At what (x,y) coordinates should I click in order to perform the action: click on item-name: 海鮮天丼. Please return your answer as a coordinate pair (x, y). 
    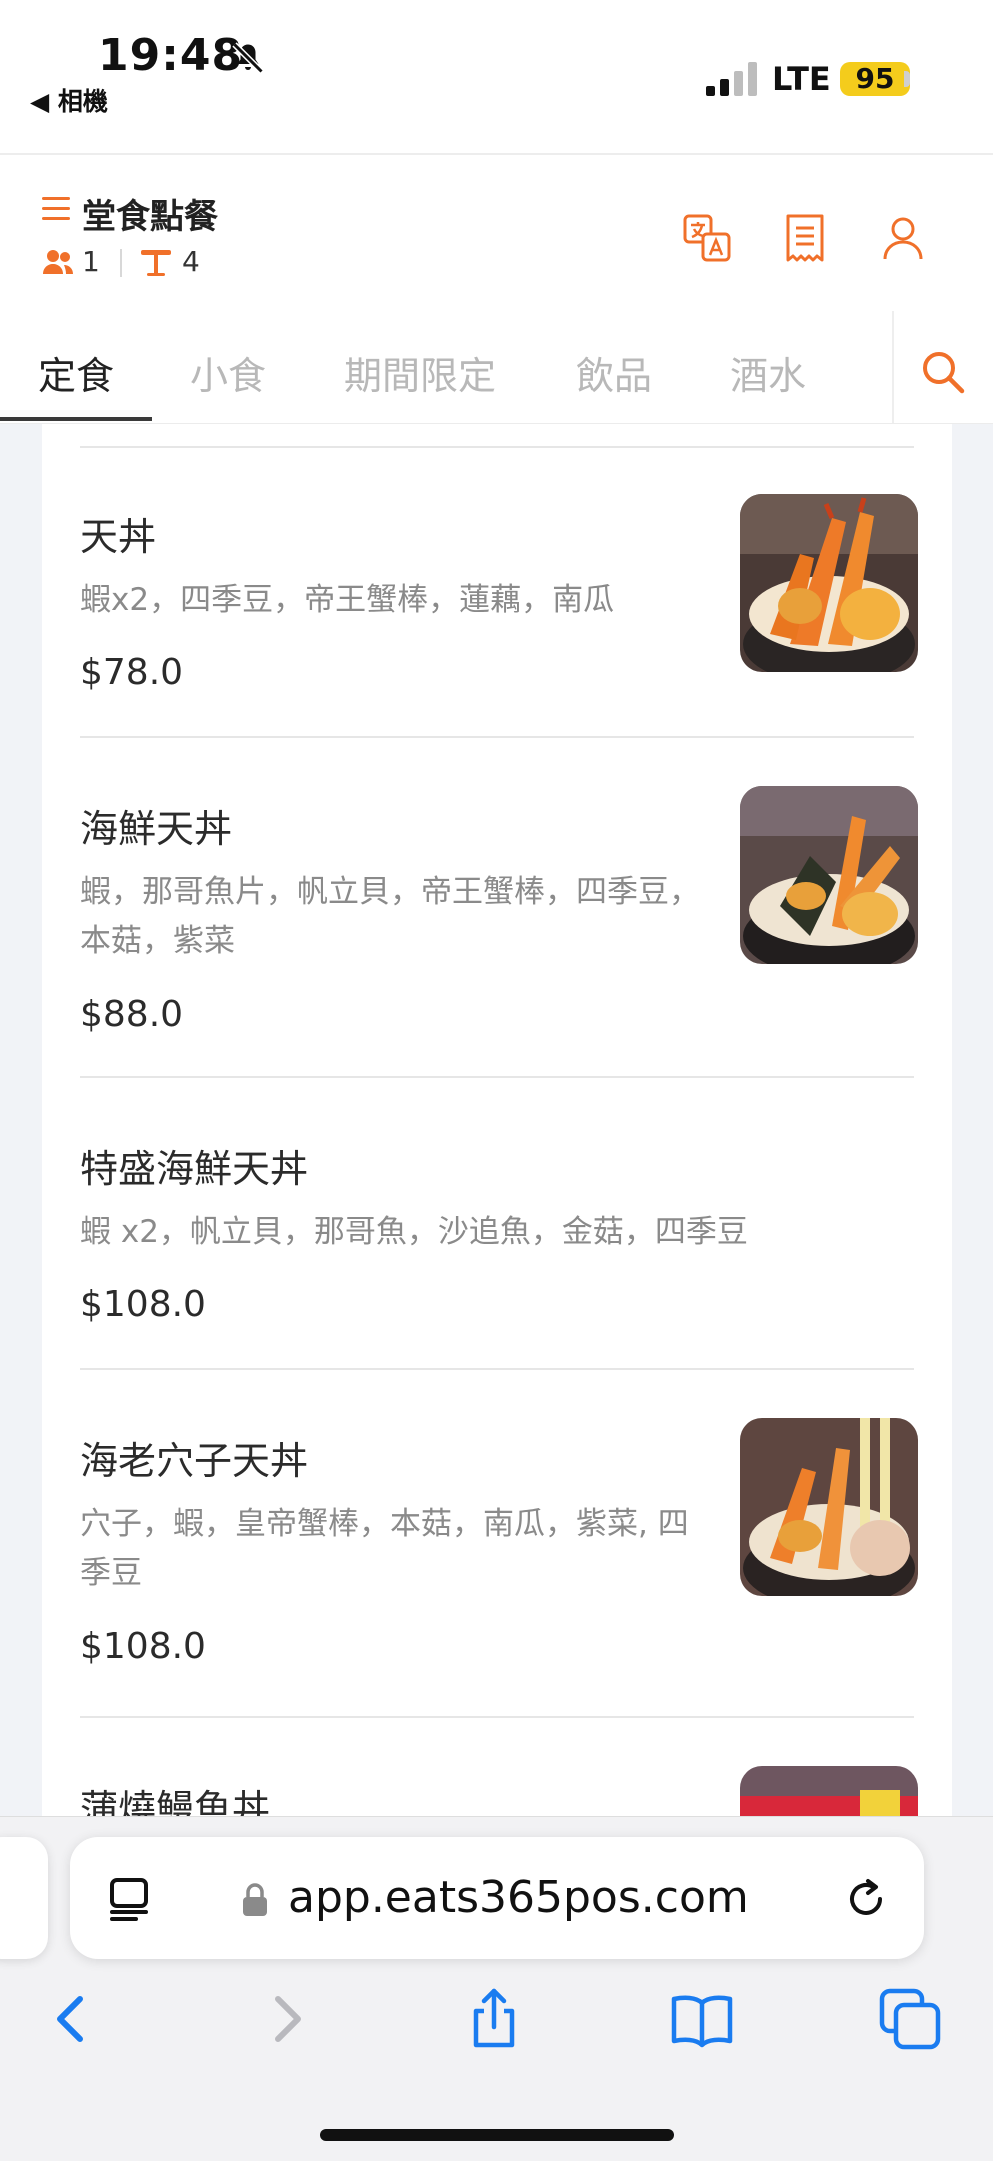
    Looking at the image, I should click on (156, 829).